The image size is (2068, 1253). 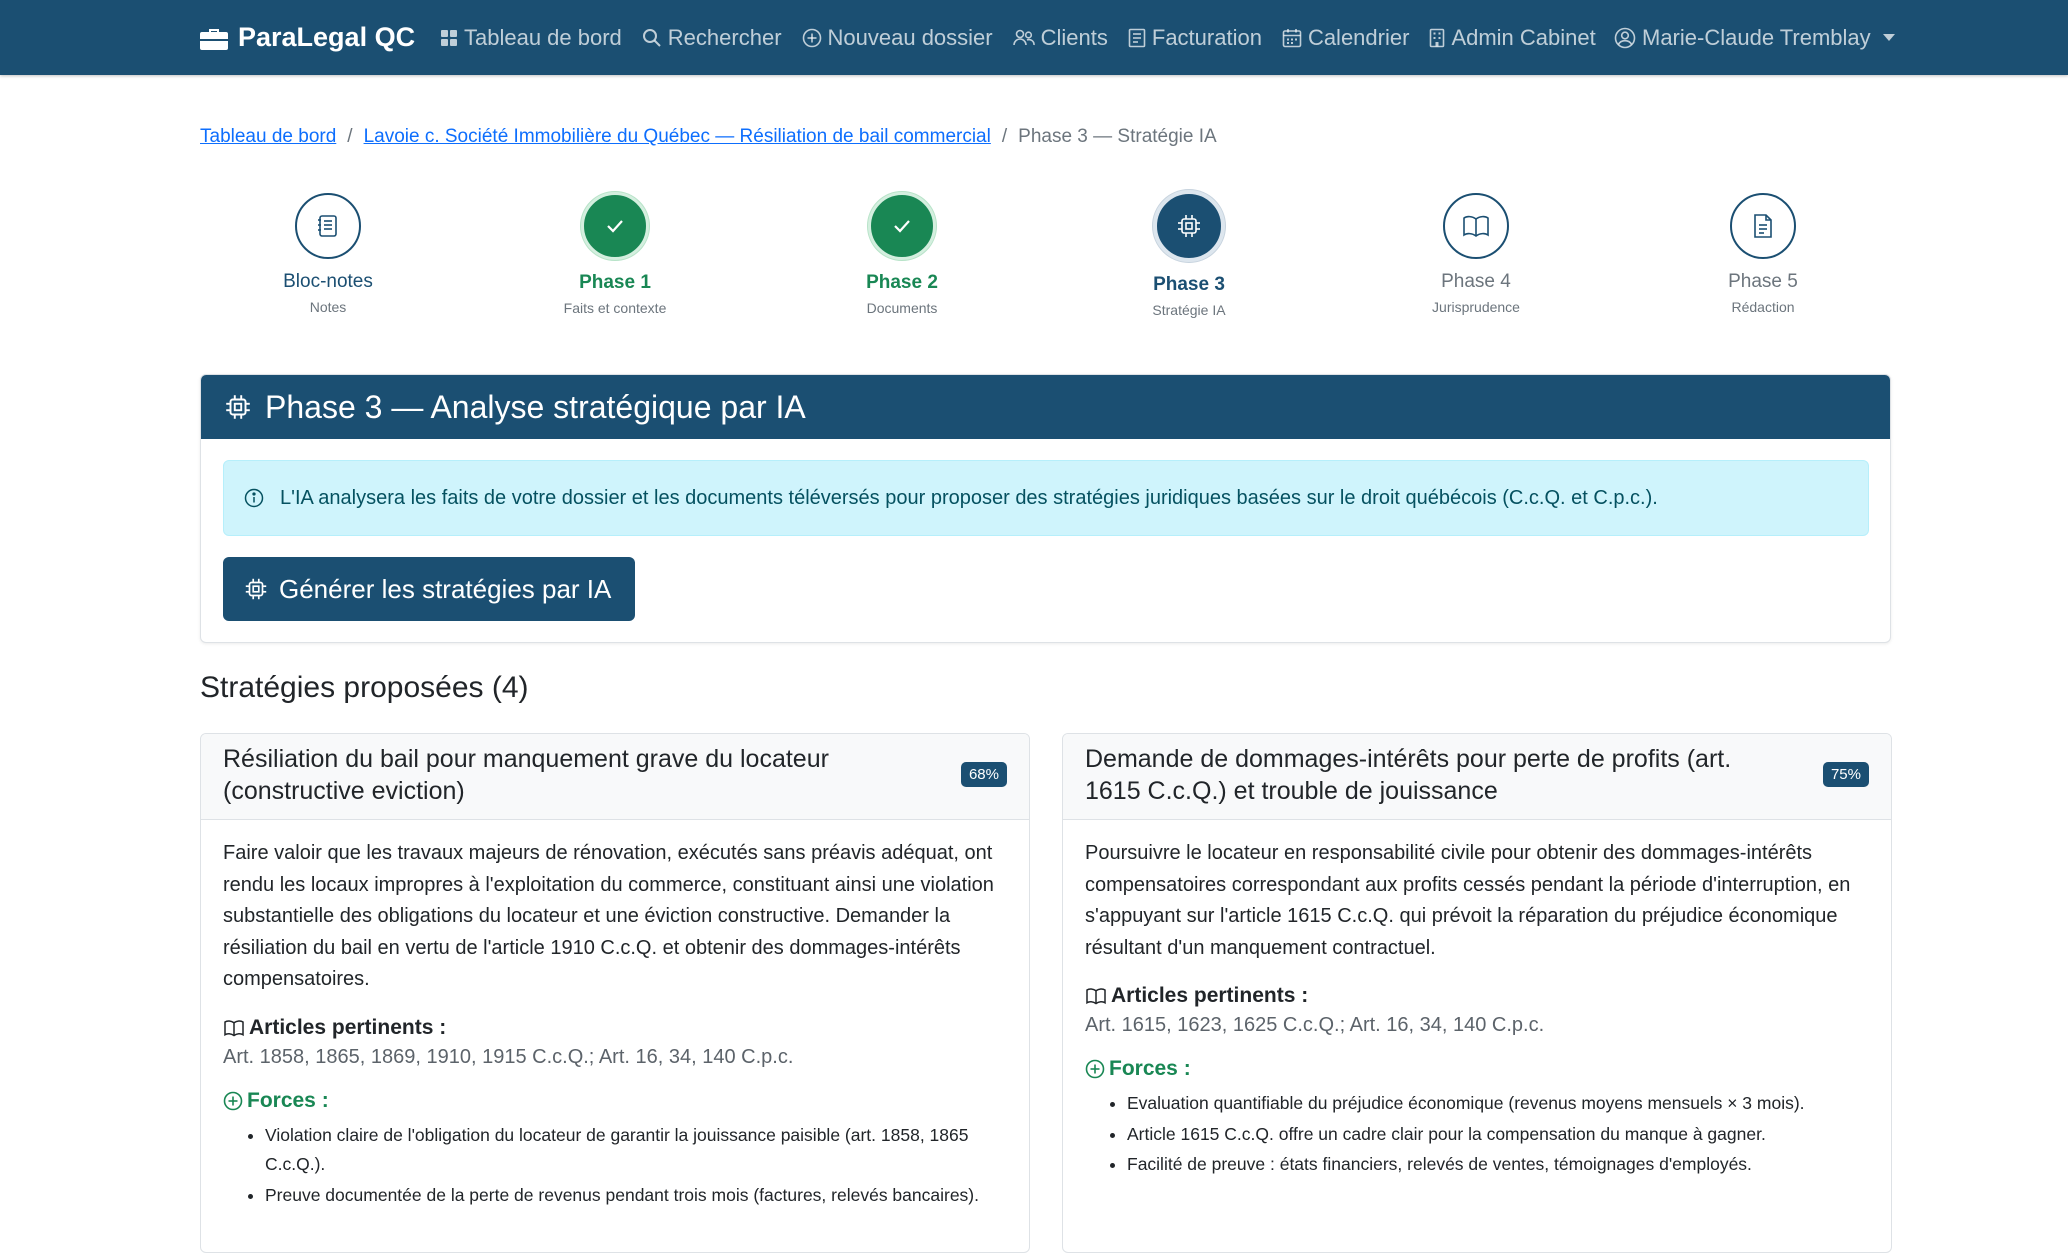 I want to click on nav-label: Admin Cabinet, so click(x=1523, y=37).